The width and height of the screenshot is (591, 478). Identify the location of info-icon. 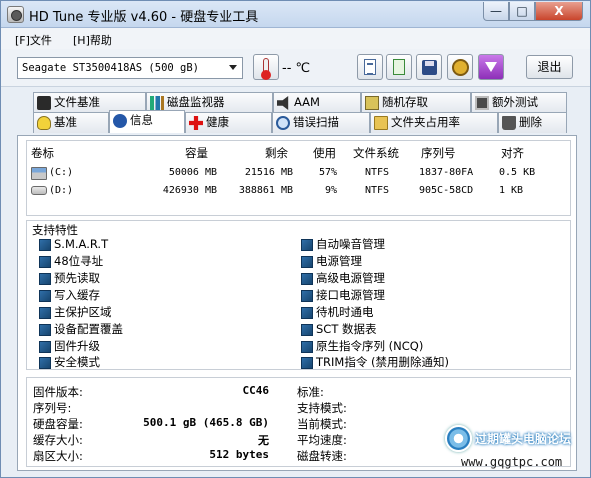
(120, 121).